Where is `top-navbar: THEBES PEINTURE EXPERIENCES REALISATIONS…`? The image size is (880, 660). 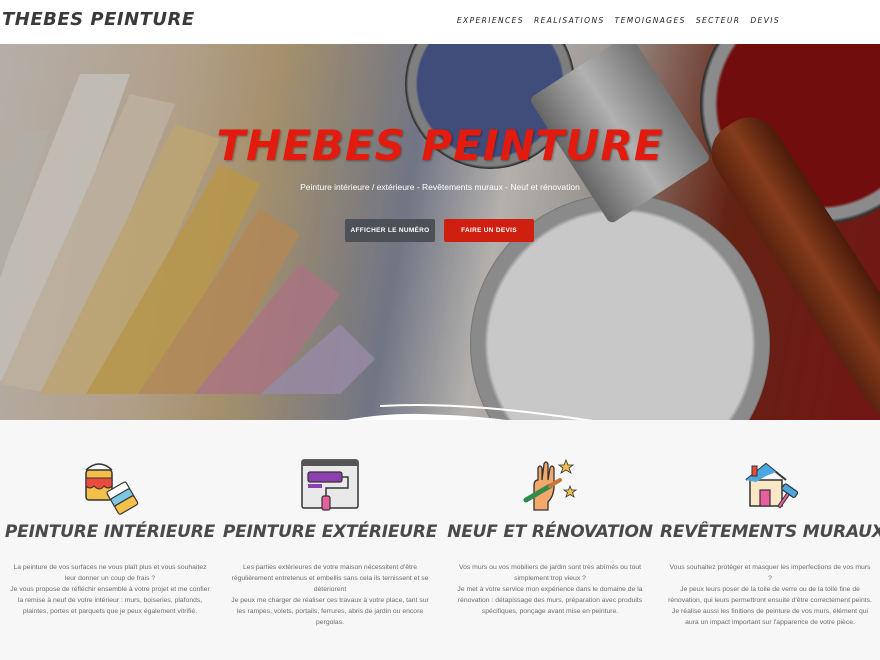
top-navbar: THEBES PEINTURE EXPERIENCES REALISATIONS… is located at coordinates (440, 22).